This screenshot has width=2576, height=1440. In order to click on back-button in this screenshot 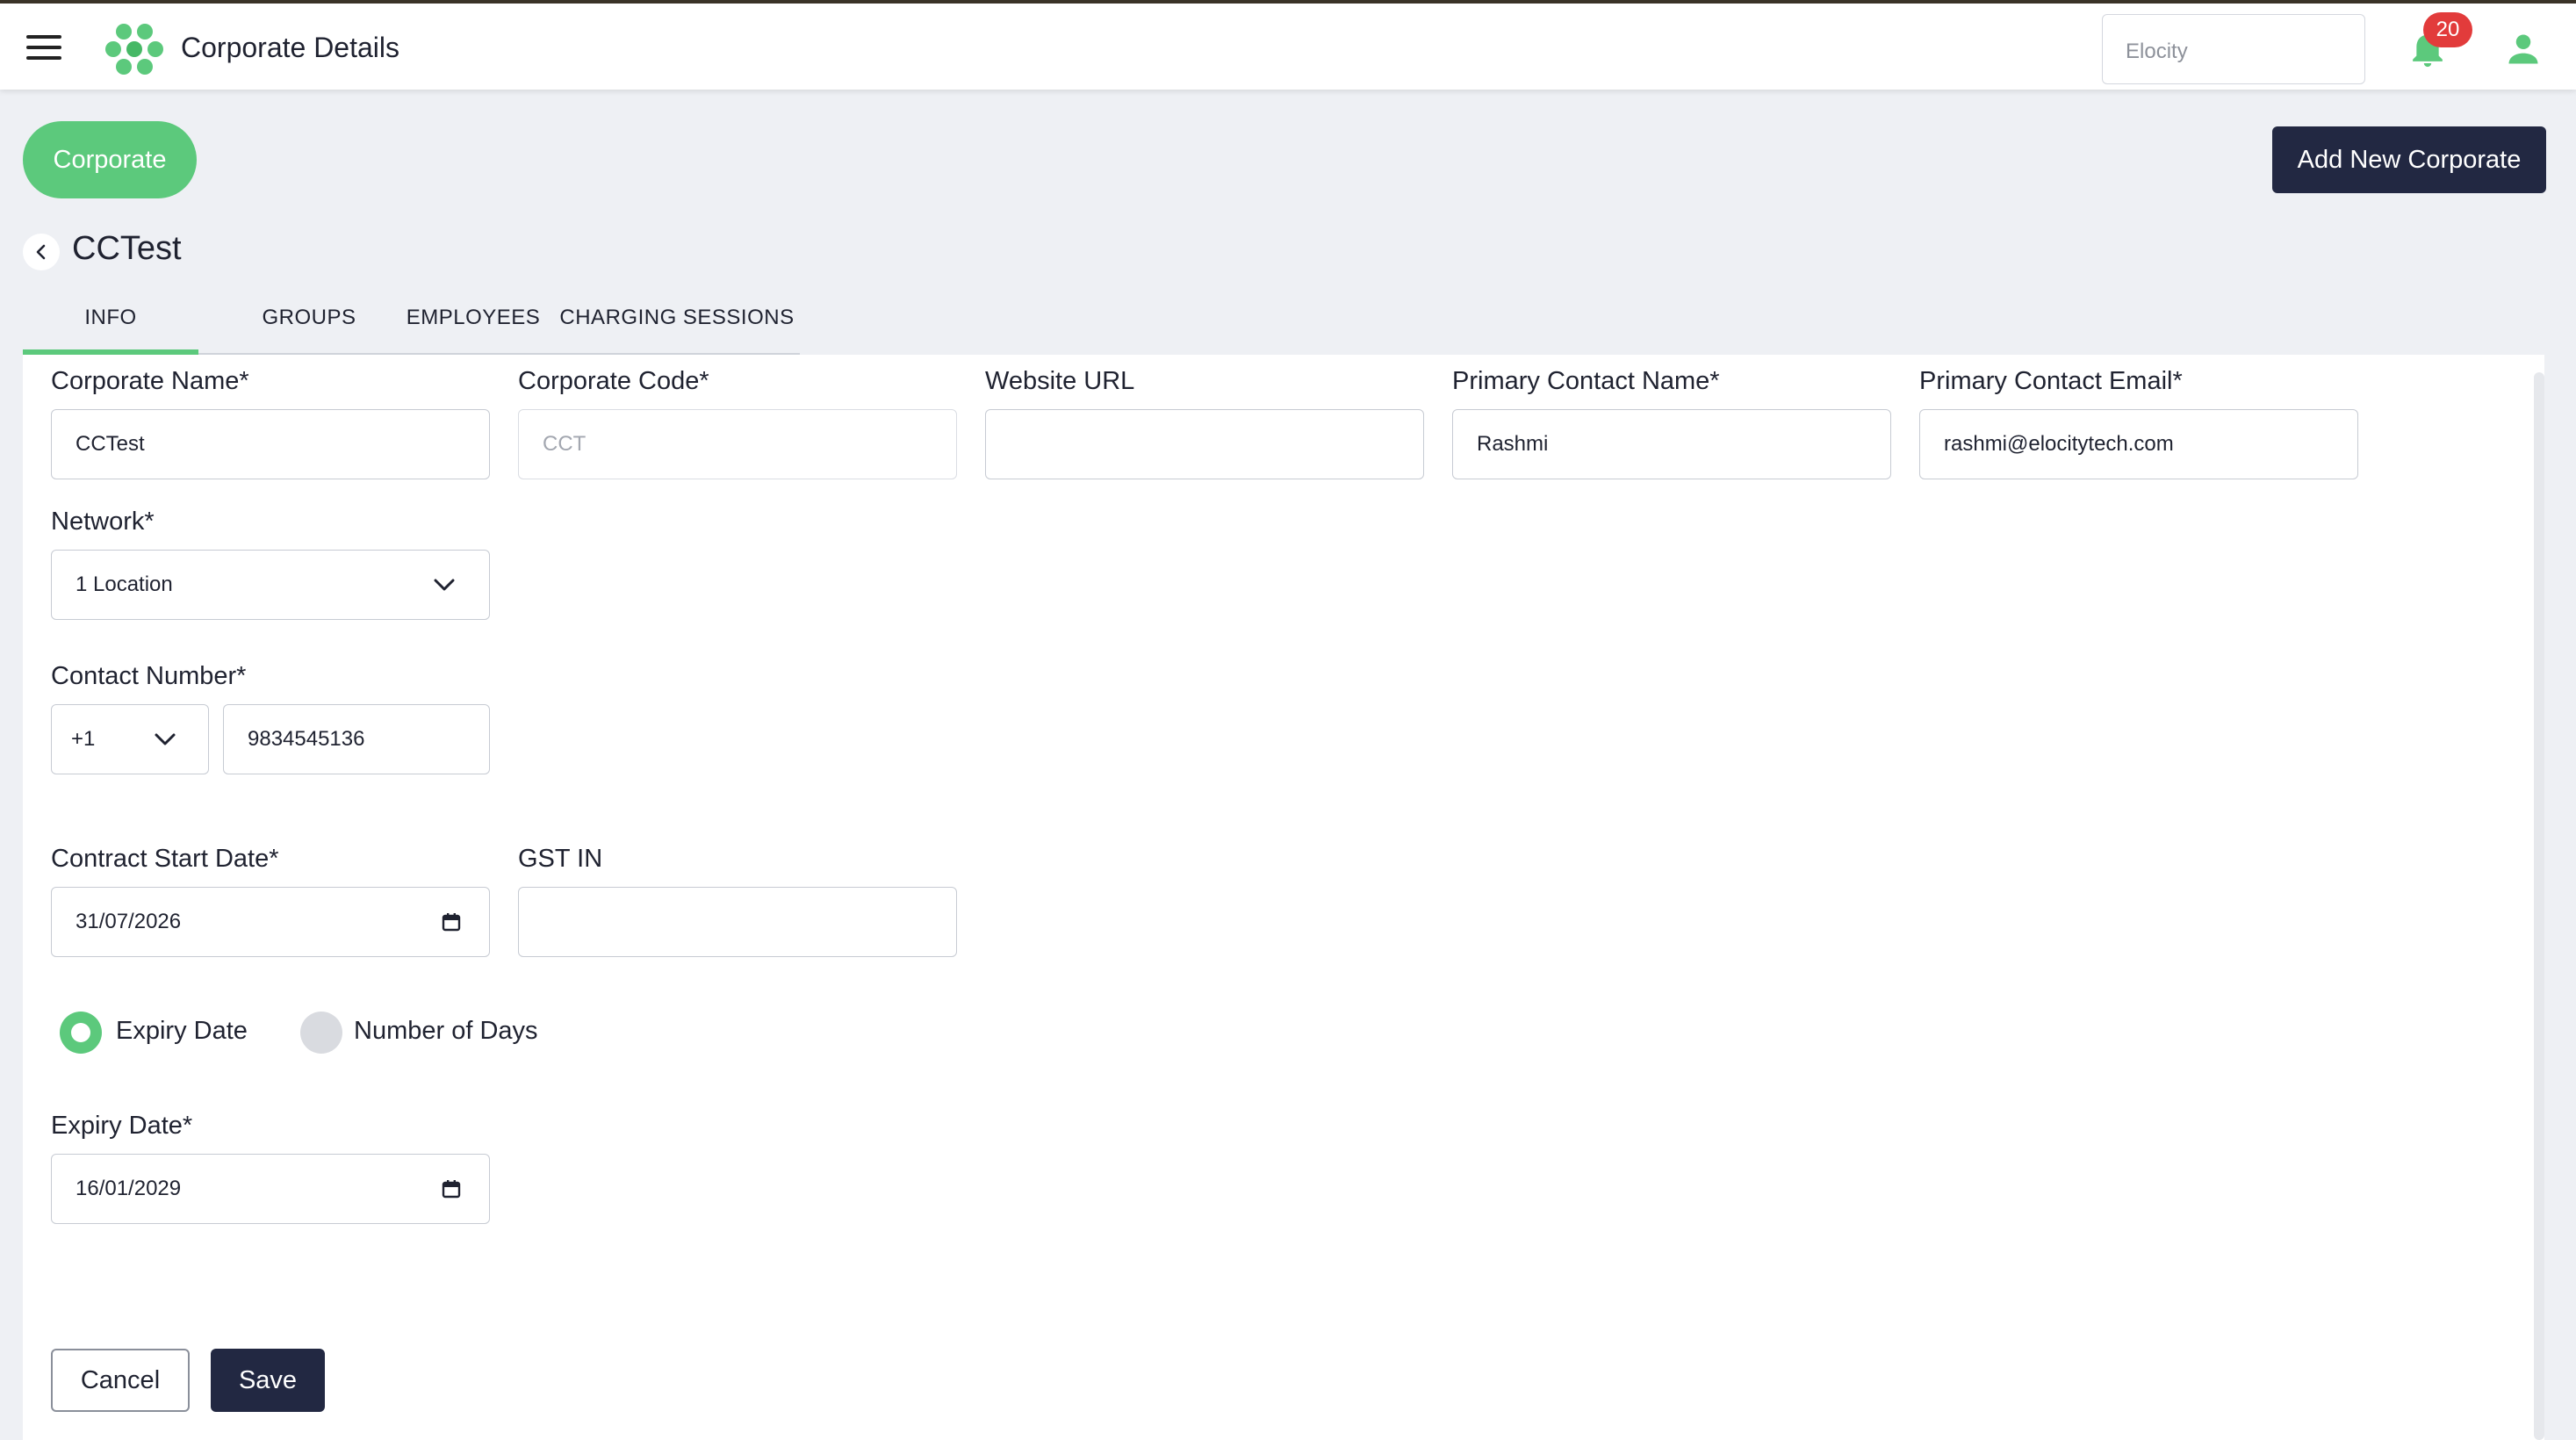, I will do `click(41, 252)`.